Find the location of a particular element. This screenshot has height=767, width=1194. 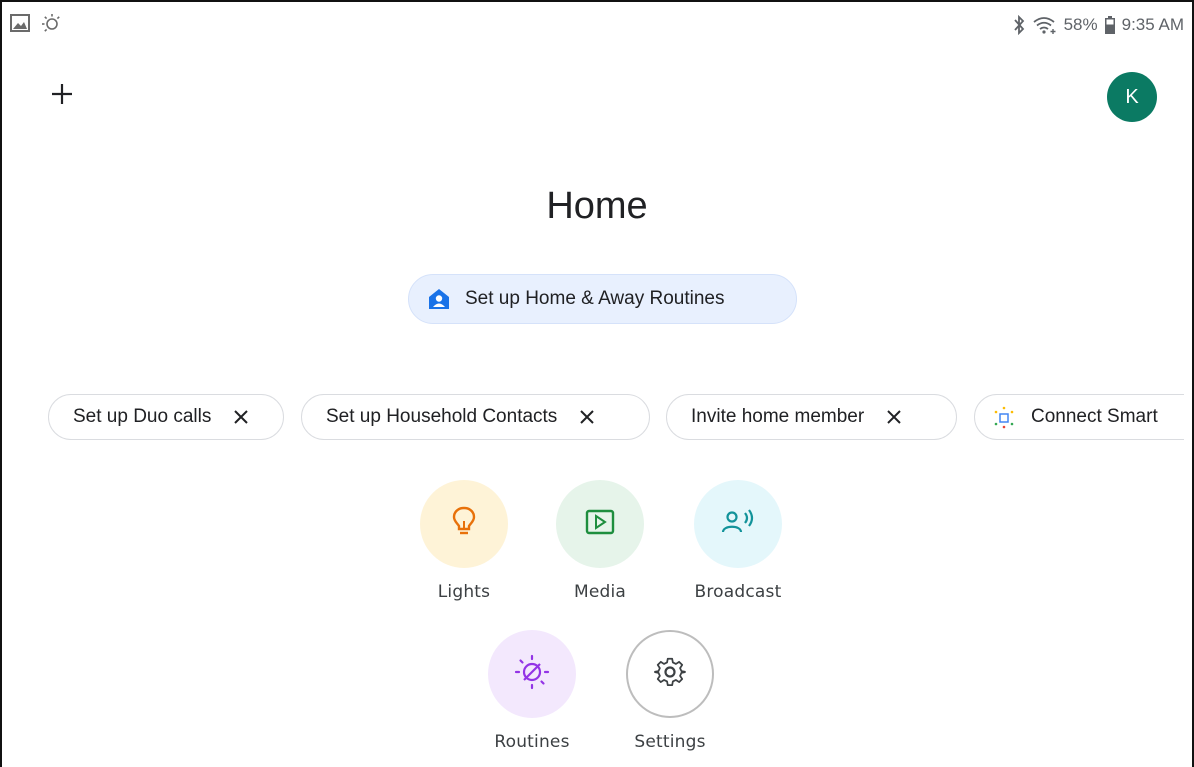

settings-label: Settings is located at coordinates (670, 742).